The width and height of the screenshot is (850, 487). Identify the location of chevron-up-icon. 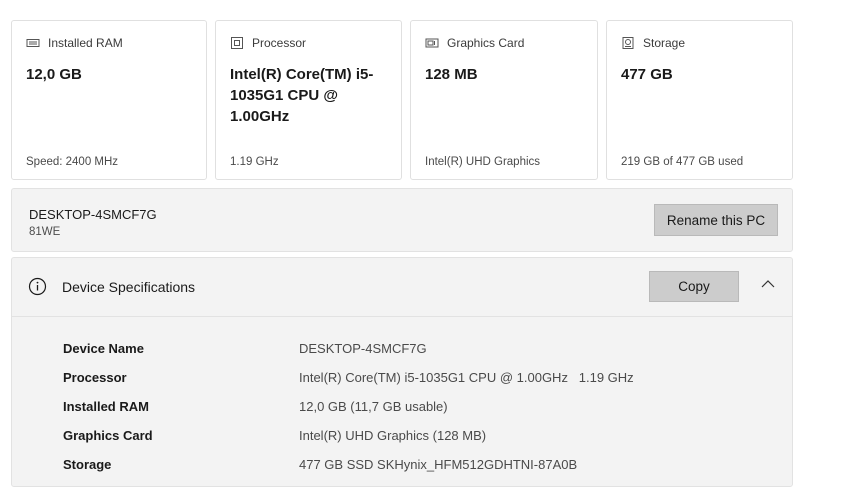
(768, 284).